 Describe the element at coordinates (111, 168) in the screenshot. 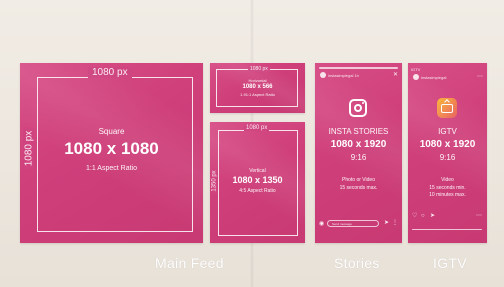

I see `square-ratio: 1:1 Aspect Ratio` at that location.